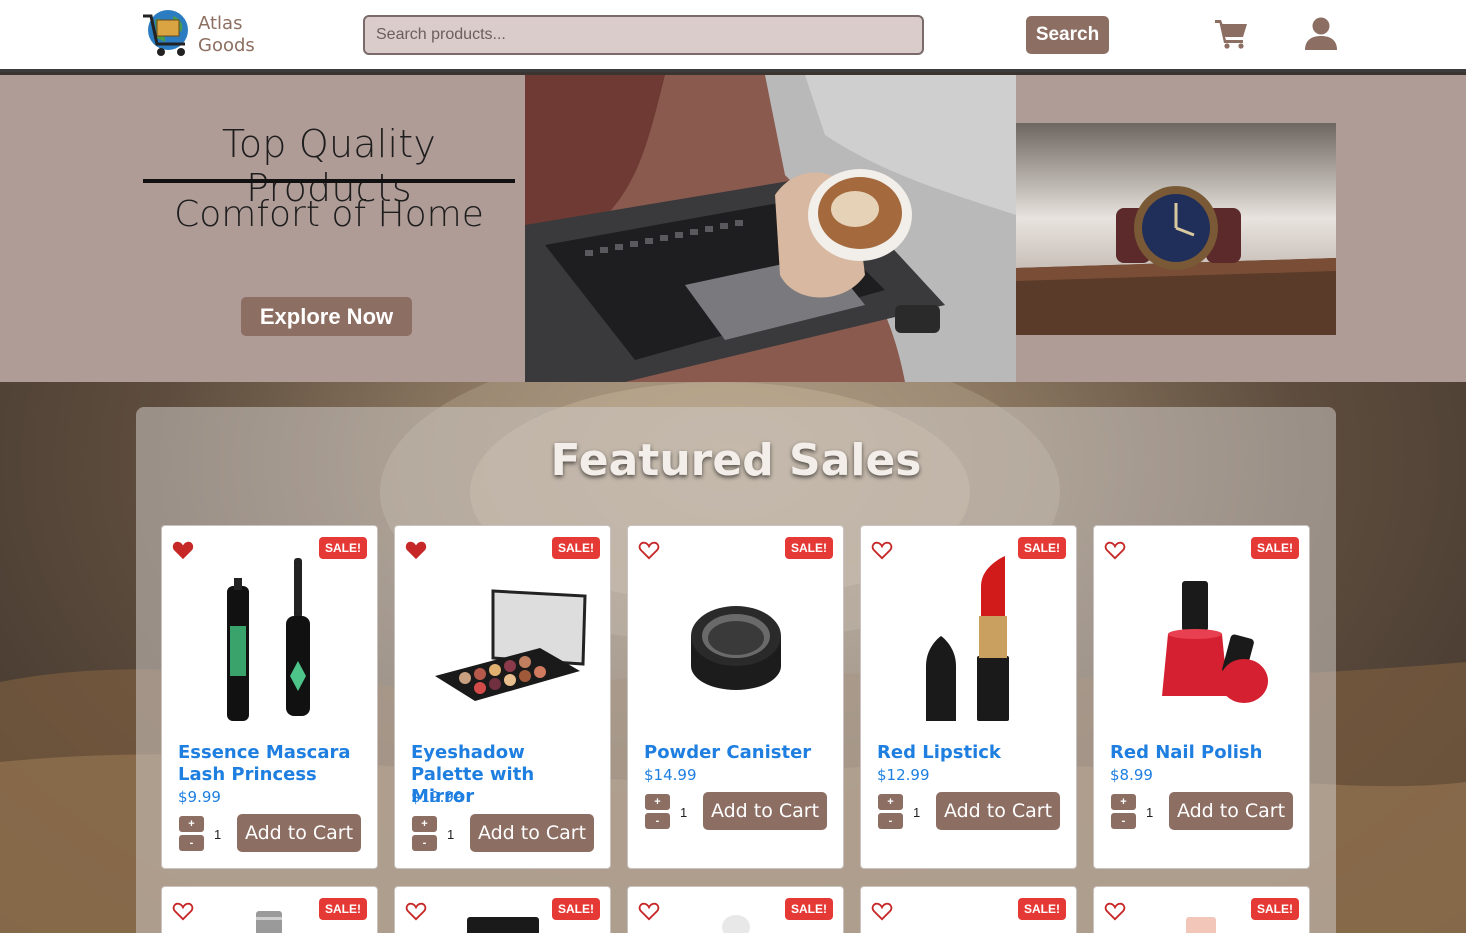  Describe the element at coordinates (199, 797) in the screenshot. I see `product-price: $9.99` at that location.